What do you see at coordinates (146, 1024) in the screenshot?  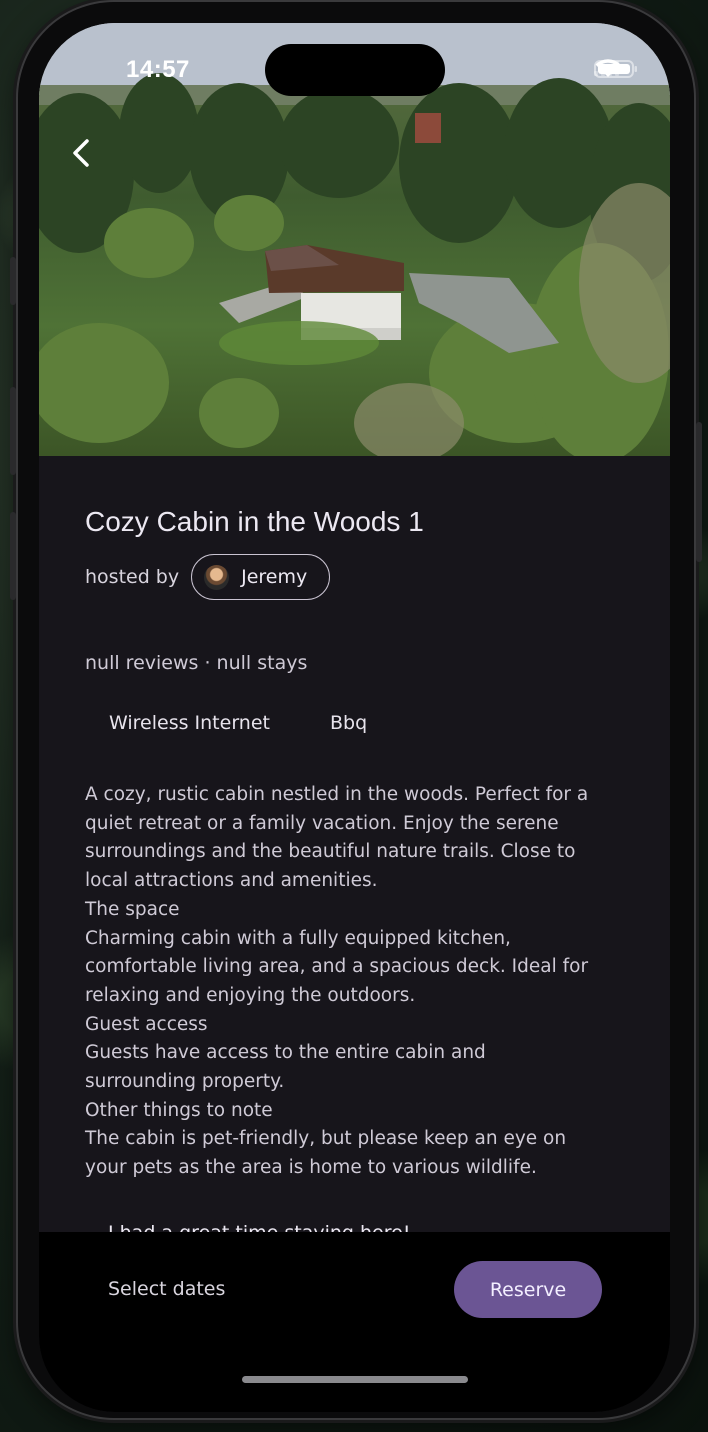 I see `description-heading: Guest access` at bounding box center [146, 1024].